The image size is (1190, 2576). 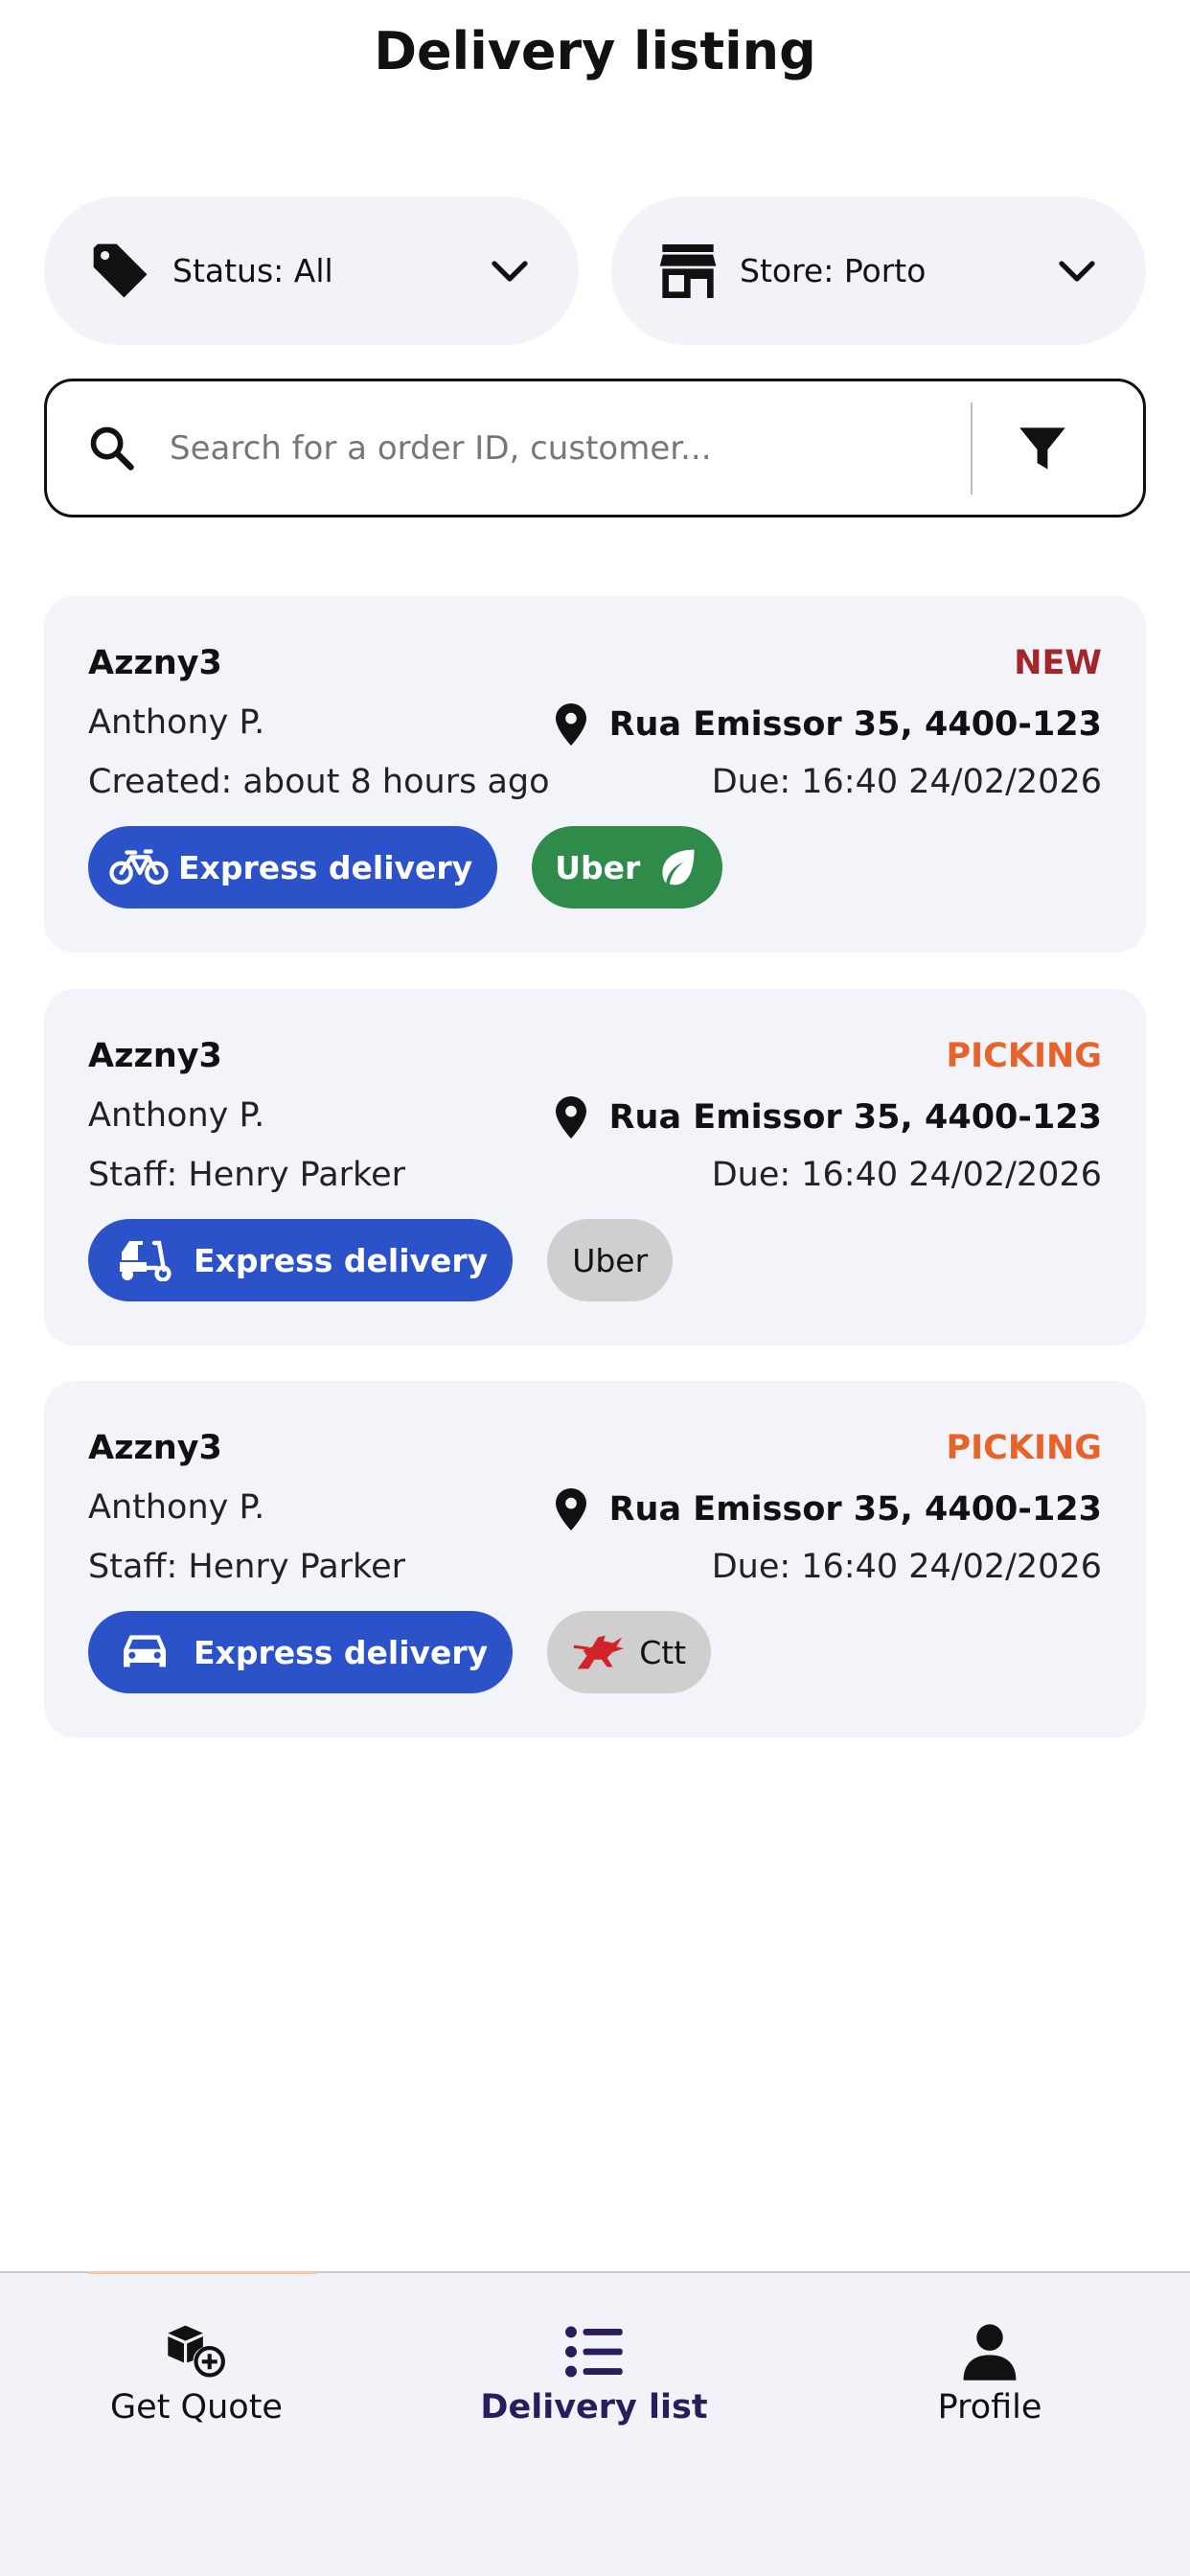 I want to click on order-created: Created: about 8 hours ago, so click(x=319, y=782).